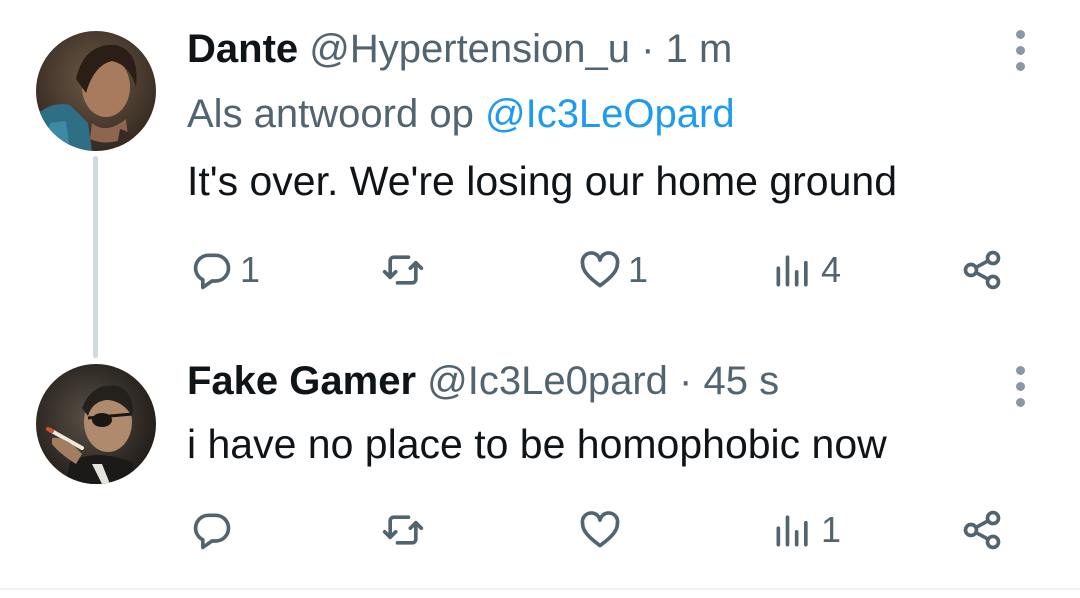  What do you see at coordinates (638, 269) in the screenshot?
I see `like-count: 1` at bounding box center [638, 269].